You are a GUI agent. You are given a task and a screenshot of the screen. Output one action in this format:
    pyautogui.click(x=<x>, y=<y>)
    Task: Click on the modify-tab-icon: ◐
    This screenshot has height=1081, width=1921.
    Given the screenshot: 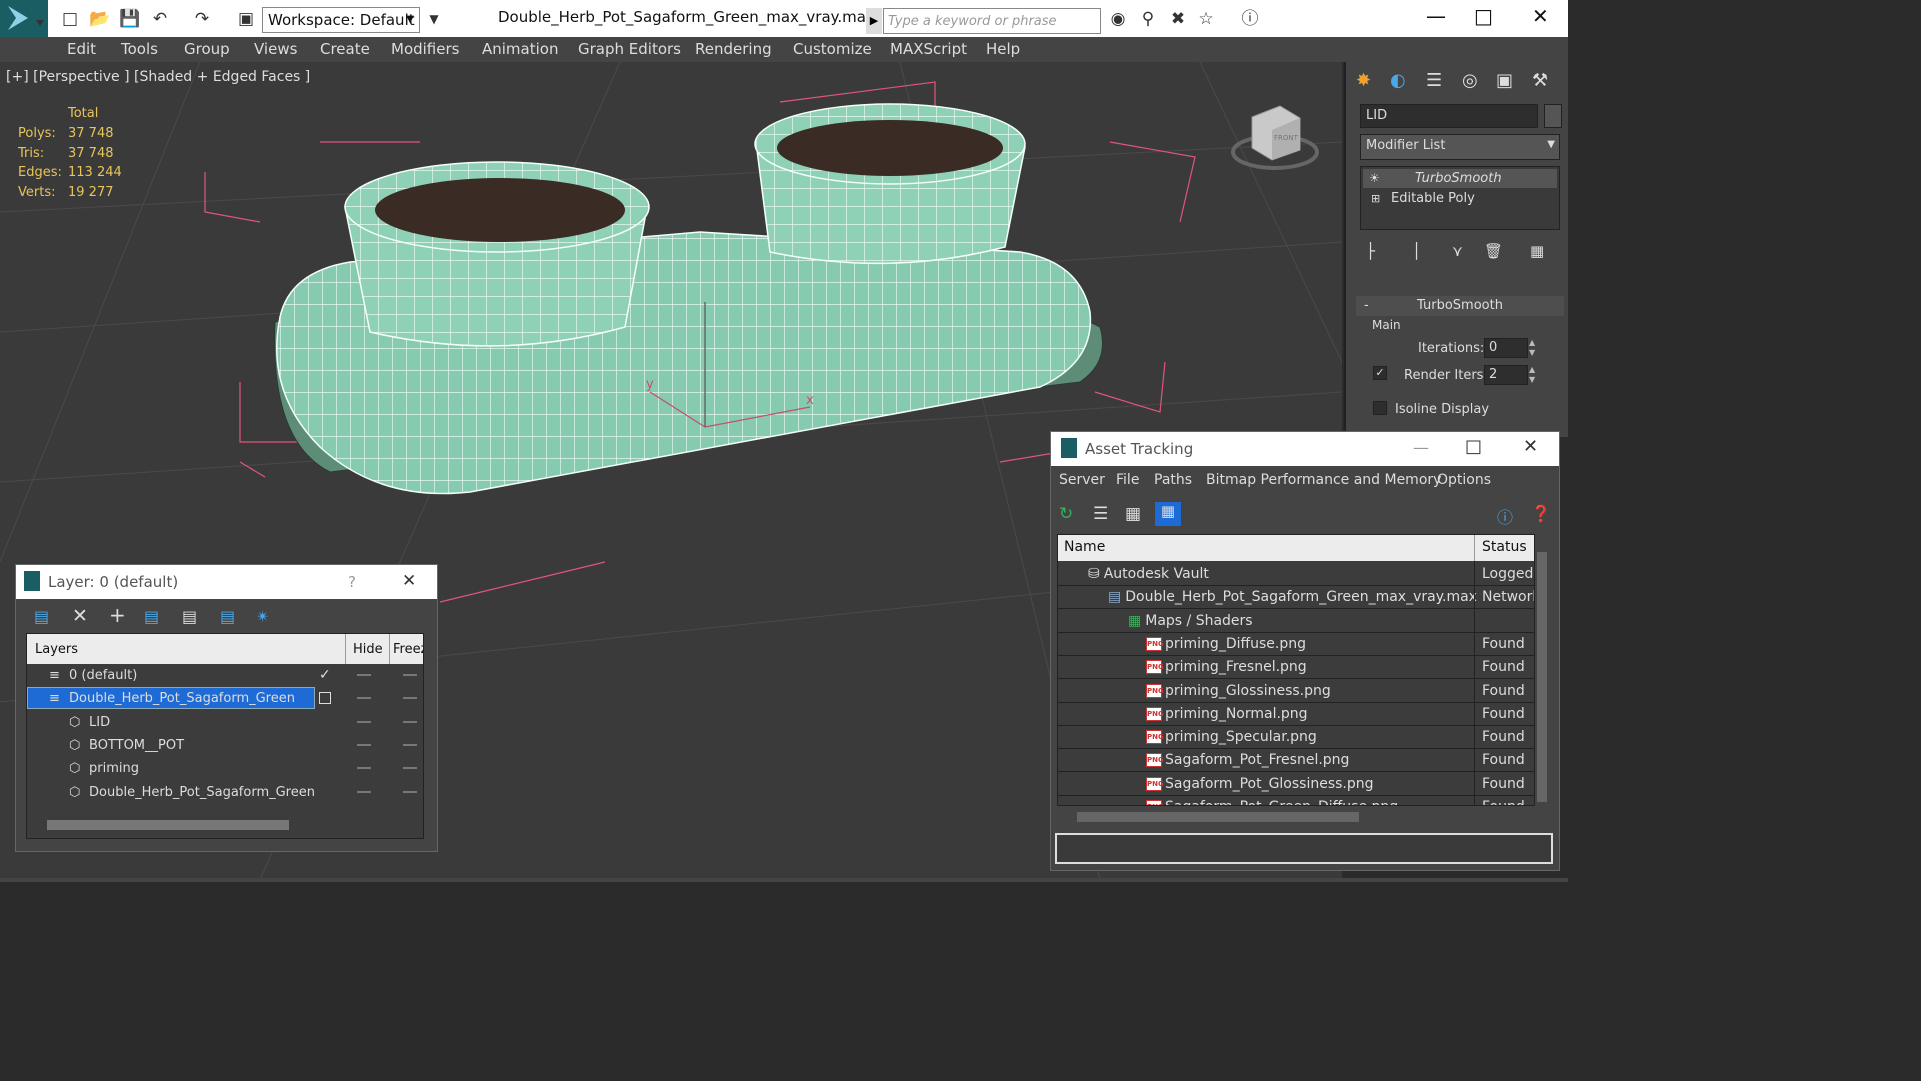 What is the action you would take?
    pyautogui.click(x=1398, y=80)
    